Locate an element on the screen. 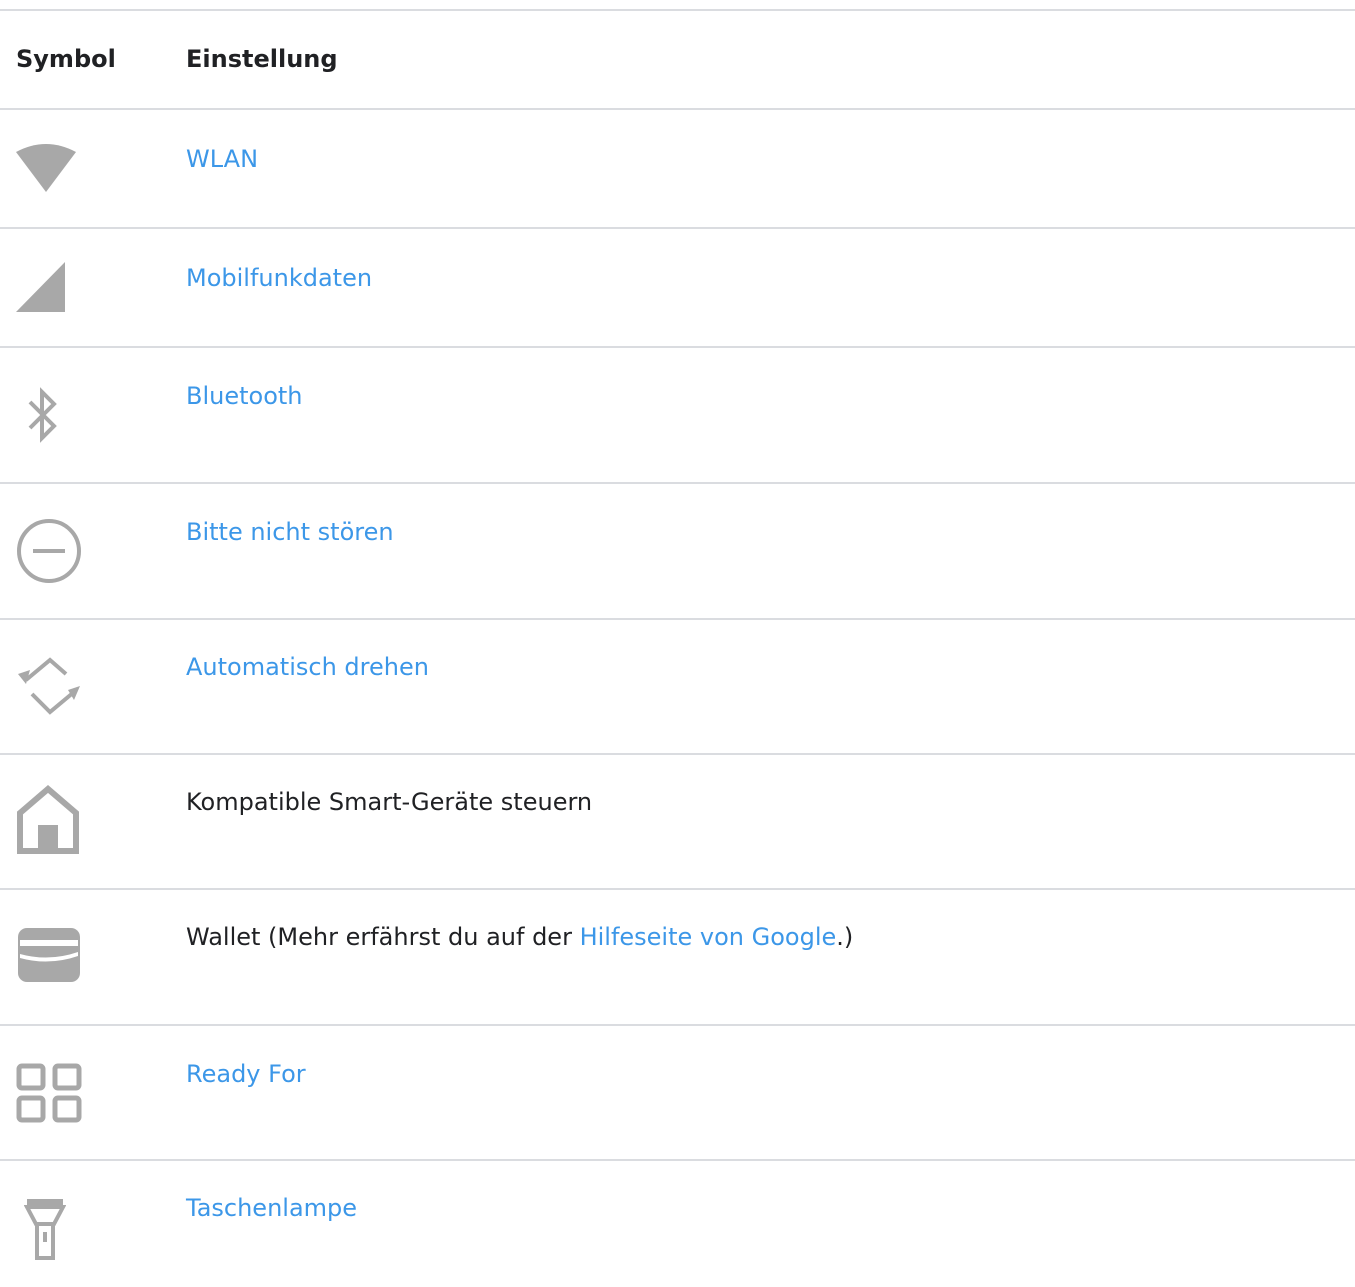  setting-link-ready-for: Ready For is located at coordinates (246, 1074).